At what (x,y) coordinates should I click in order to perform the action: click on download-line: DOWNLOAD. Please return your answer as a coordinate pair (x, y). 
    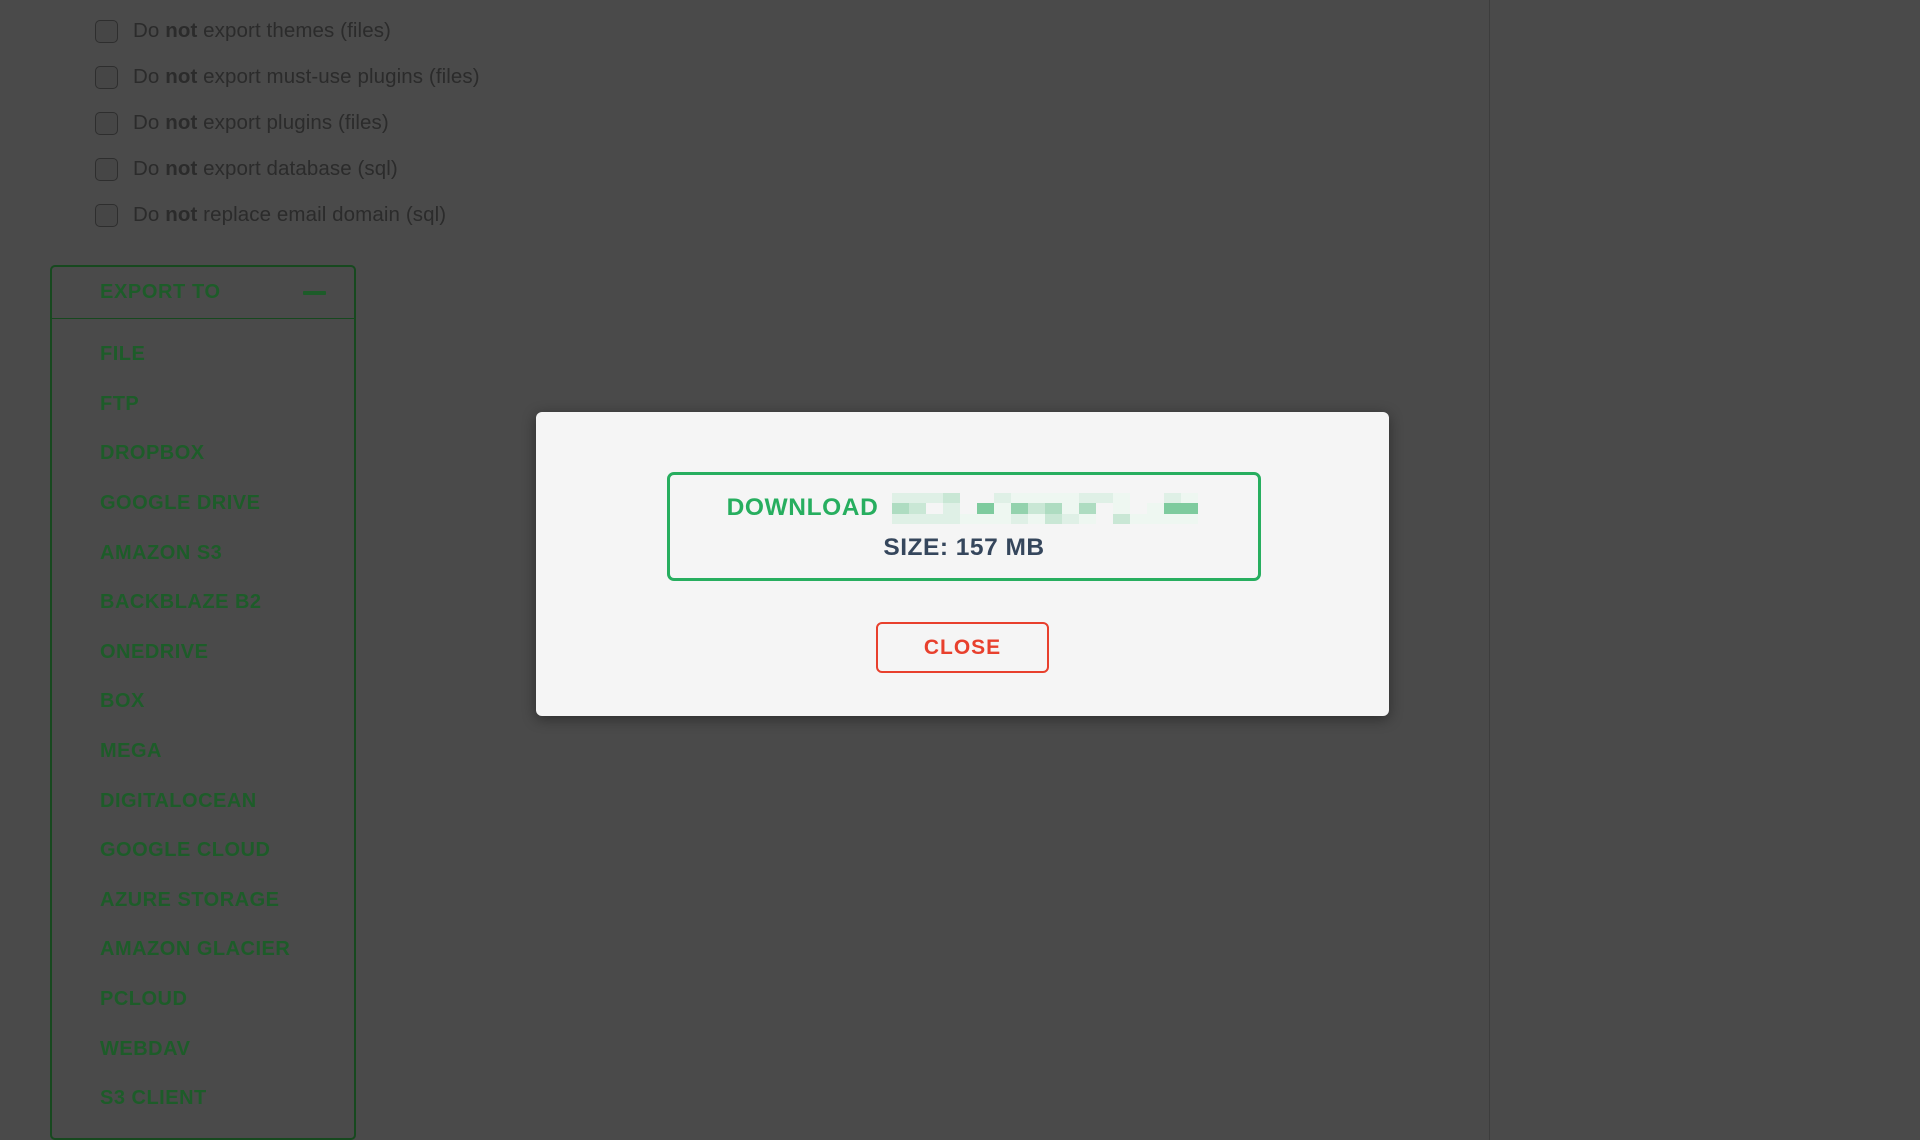
    Looking at the image, I should click on (964, 508).